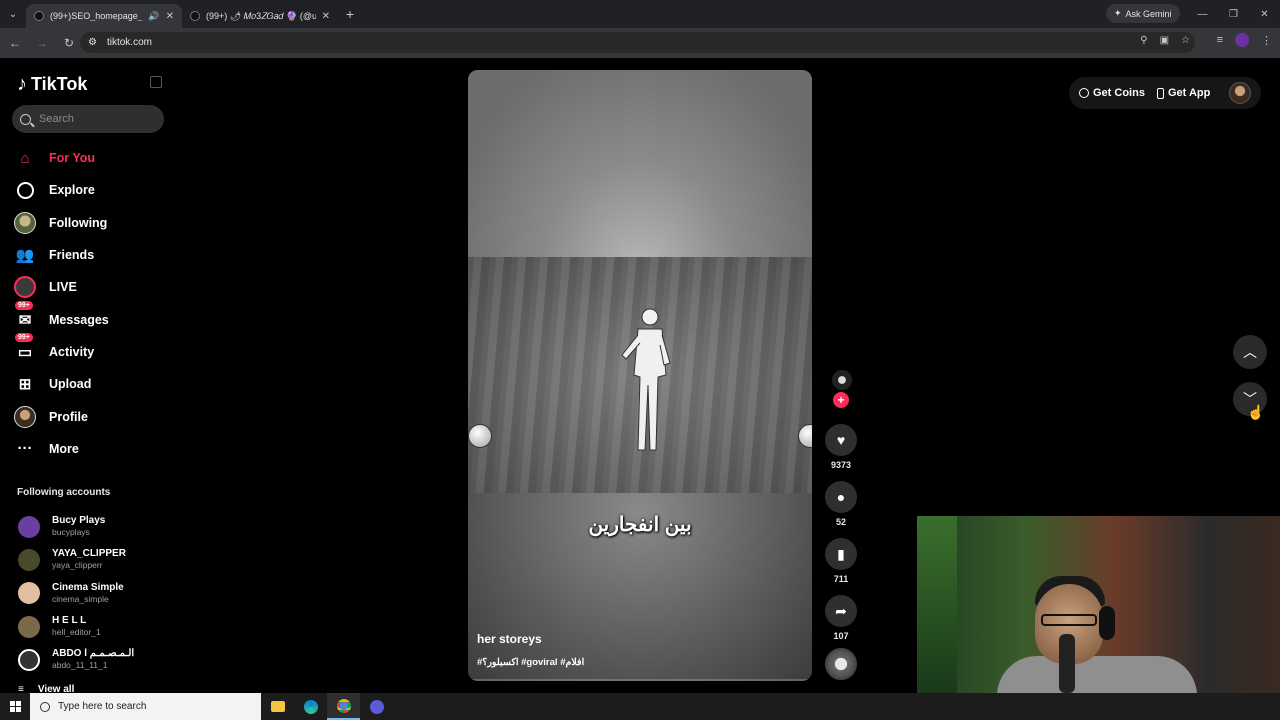 The image size is (1280, 720). I want to click on taskbar-search-input: Type here to search, so click(145, 706).